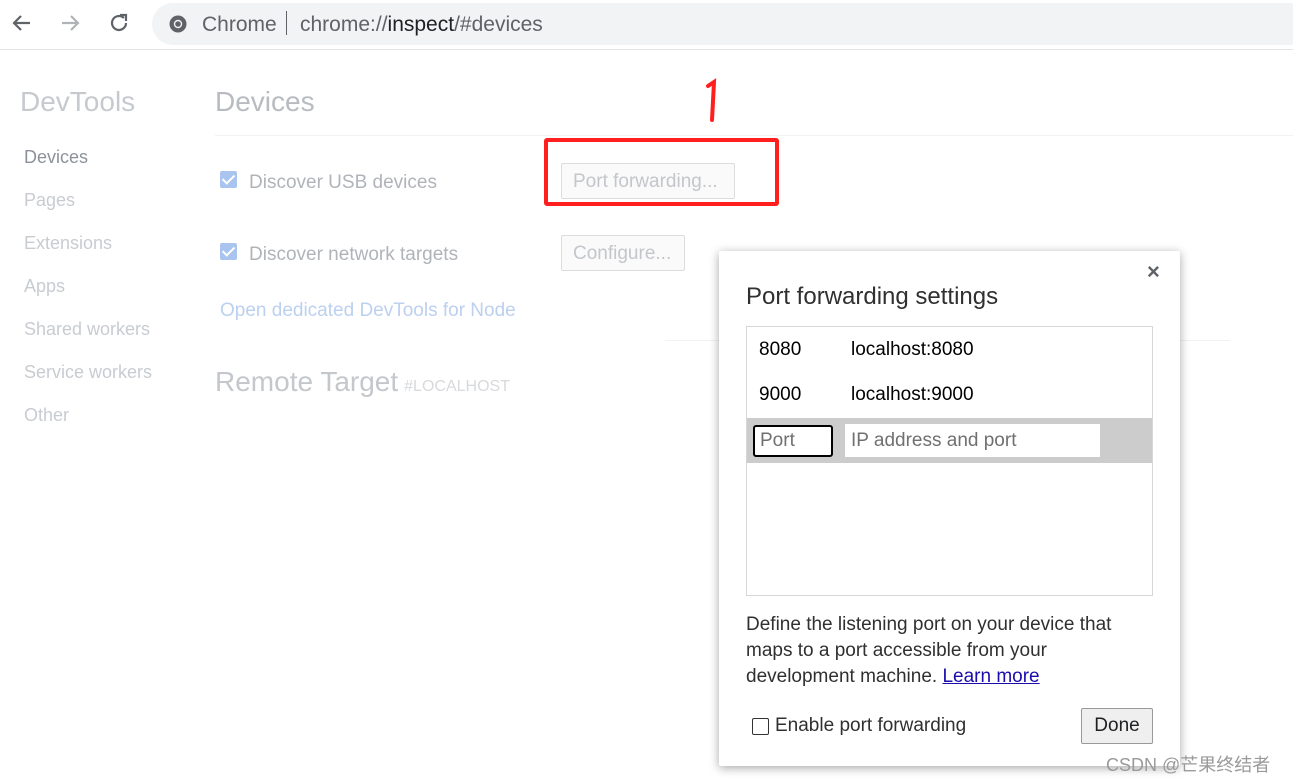 The height and width of the screenshot is (780, 1293). I want to click on dialog-title: Port forwarding settings, so click(872, 296).